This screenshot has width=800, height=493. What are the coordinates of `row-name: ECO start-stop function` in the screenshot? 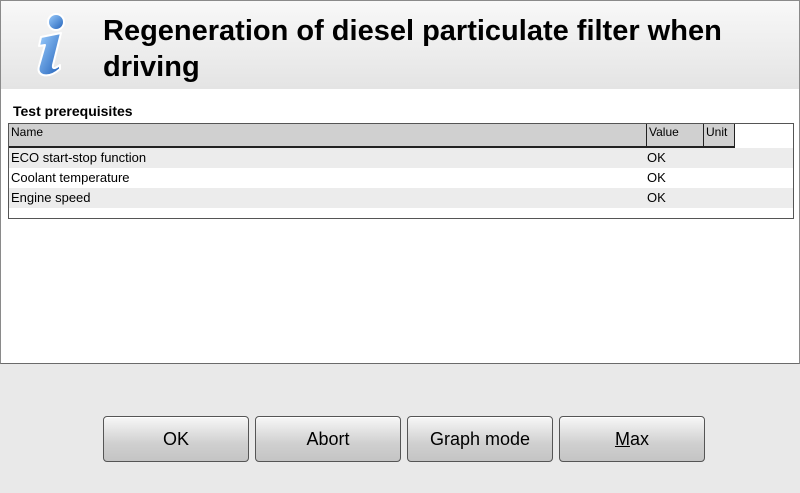 It's located at (79, 157).